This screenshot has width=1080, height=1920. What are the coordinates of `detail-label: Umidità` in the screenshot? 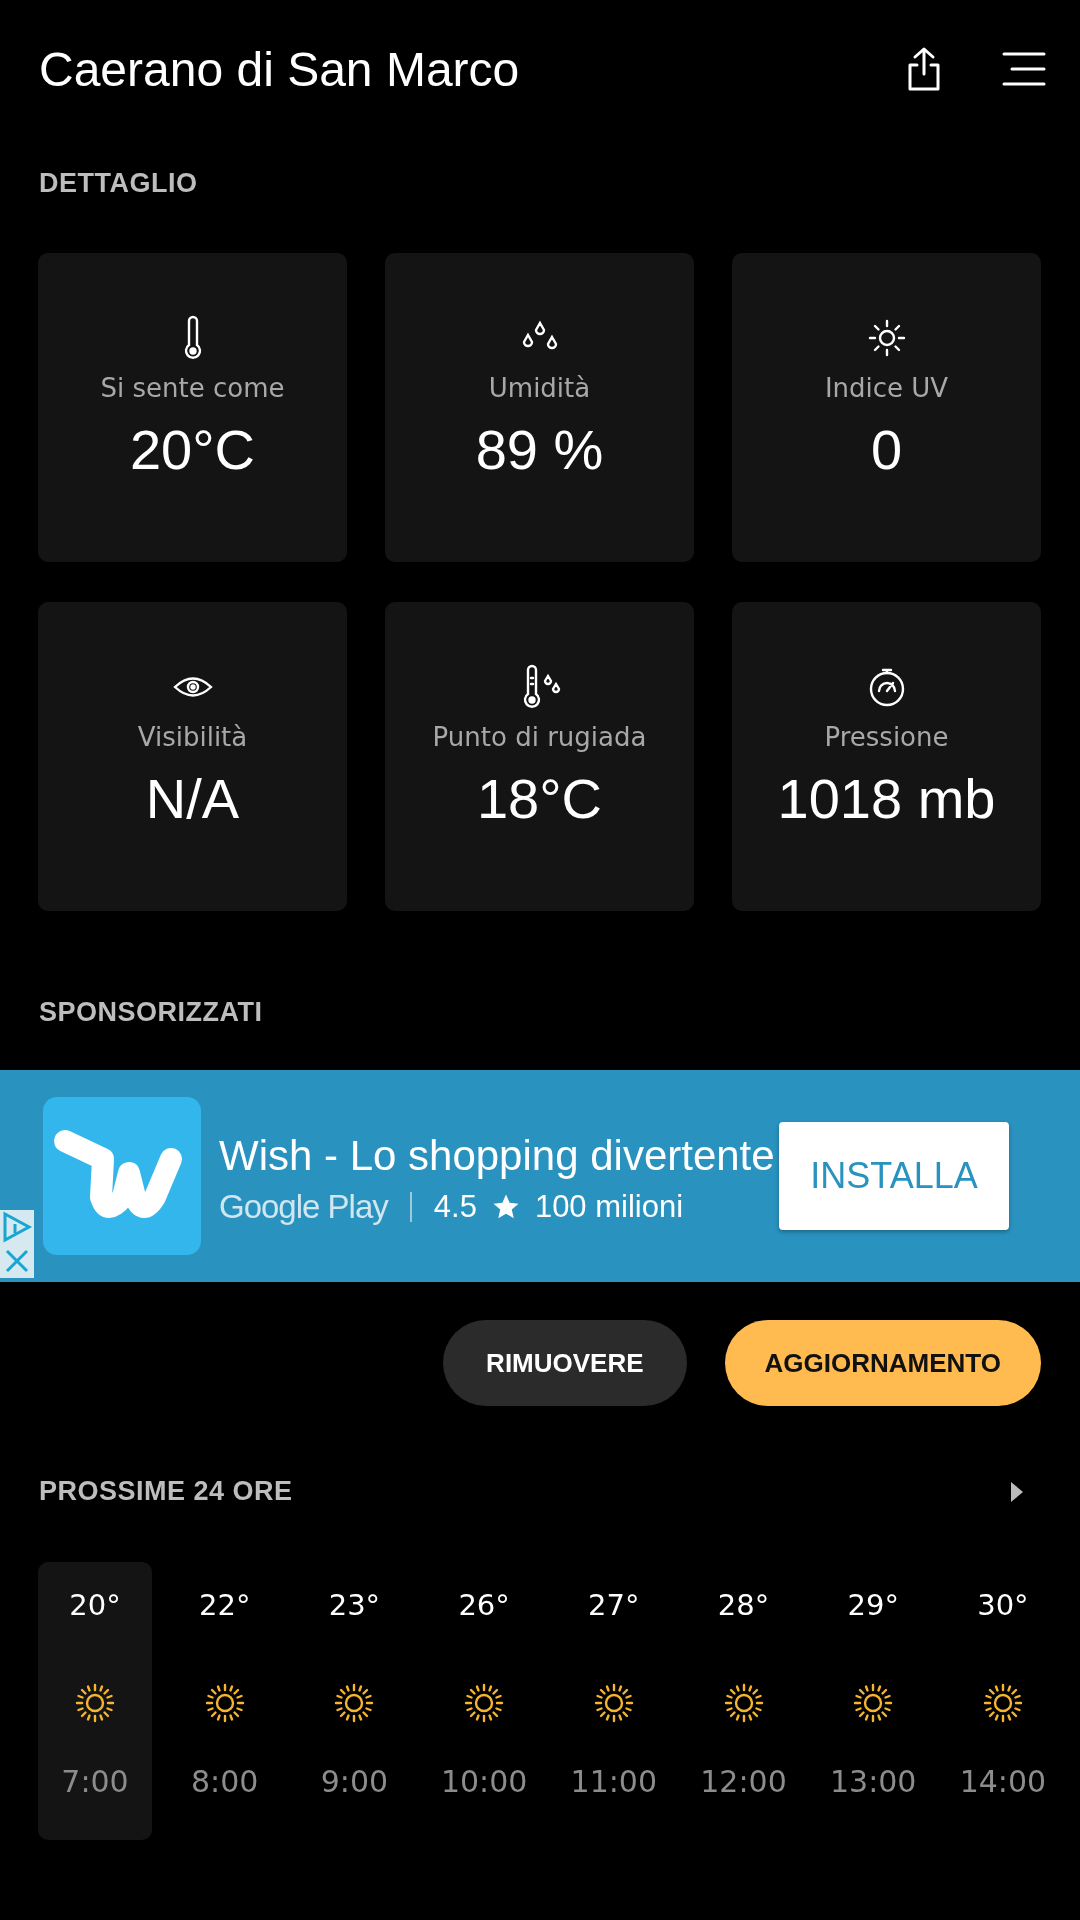 It's located at (539, 388).